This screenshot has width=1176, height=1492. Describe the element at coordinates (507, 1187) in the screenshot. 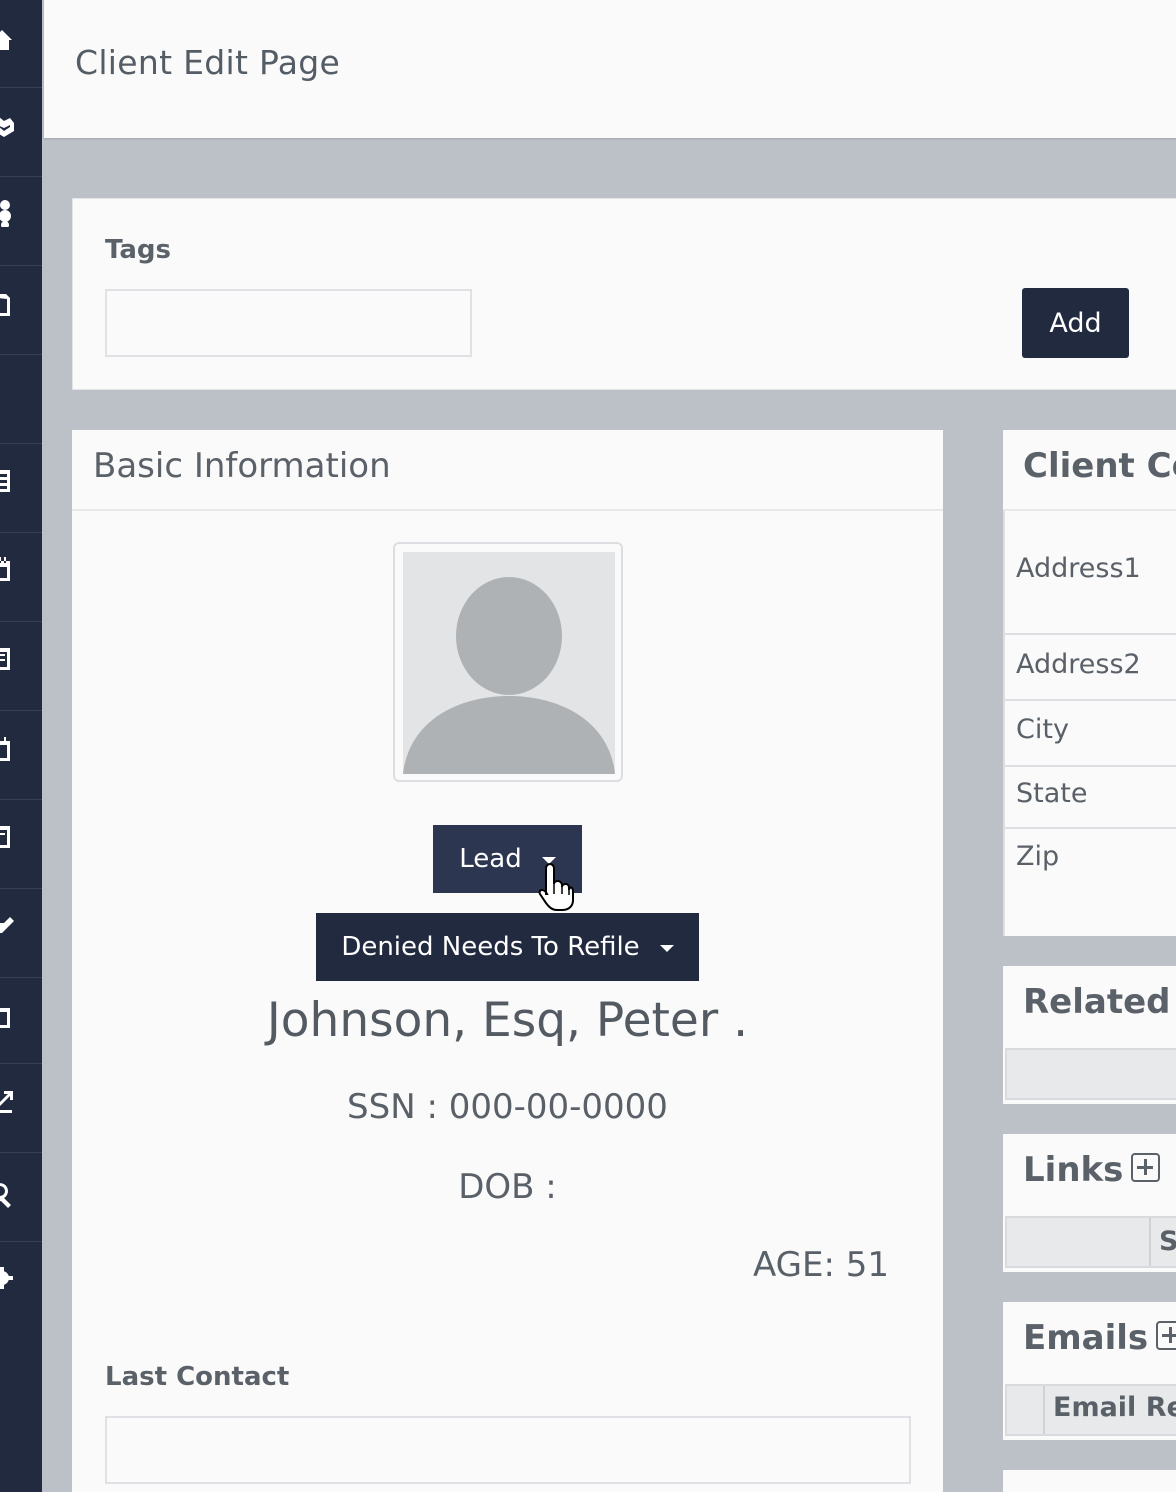

I see `client-dob: DOB :` at that location.